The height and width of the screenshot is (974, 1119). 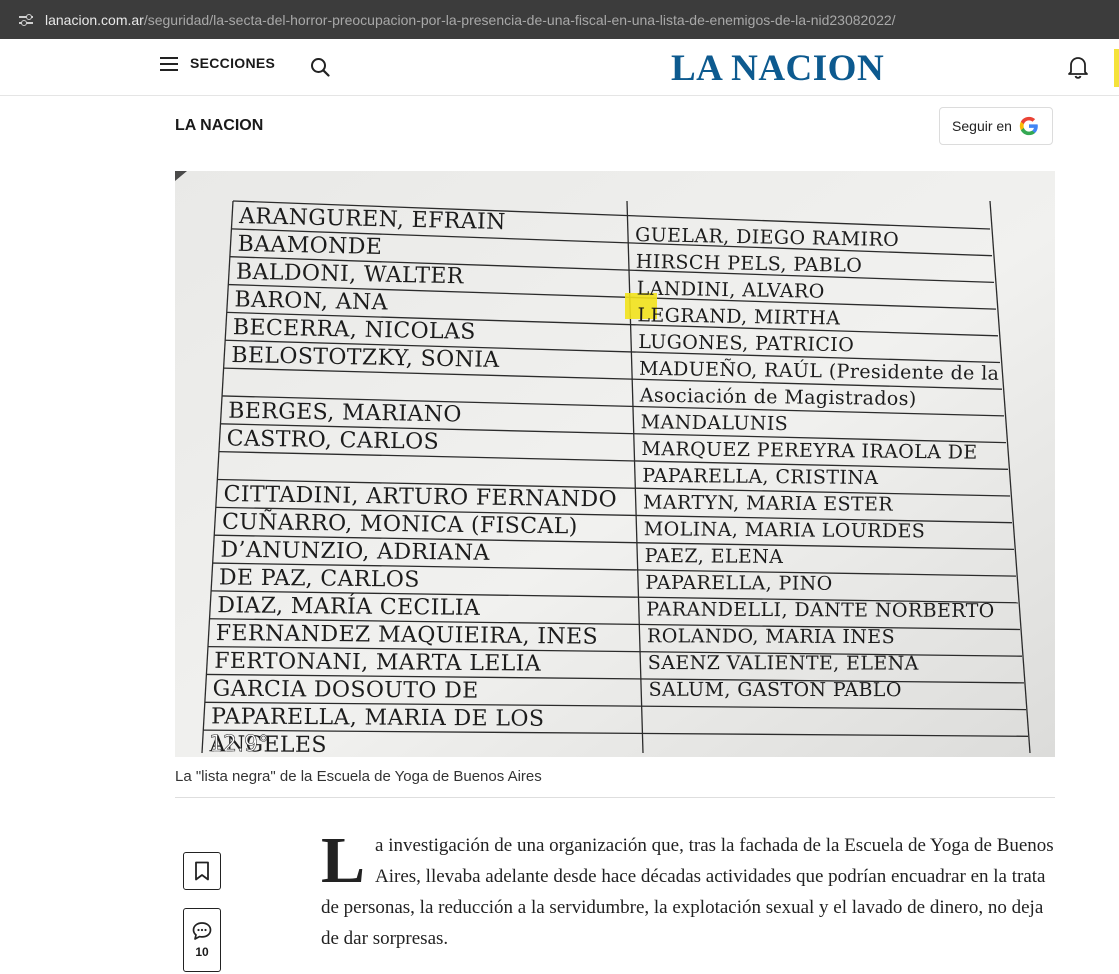 I want to click on follow-on-google-button: Seguir en, so click(x=996, y=126).